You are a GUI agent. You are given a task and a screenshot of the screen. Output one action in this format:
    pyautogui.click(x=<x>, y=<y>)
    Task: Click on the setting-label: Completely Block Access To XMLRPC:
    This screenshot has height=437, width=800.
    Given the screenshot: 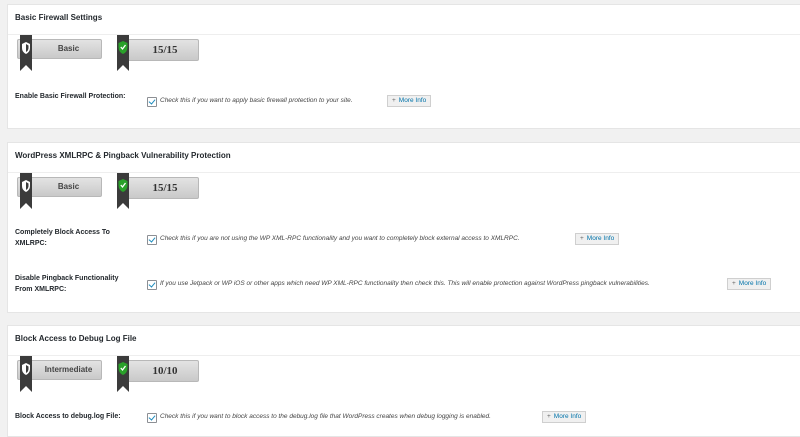 What is the action you would take?
    pyautogui.click(x=62, y=238)
    